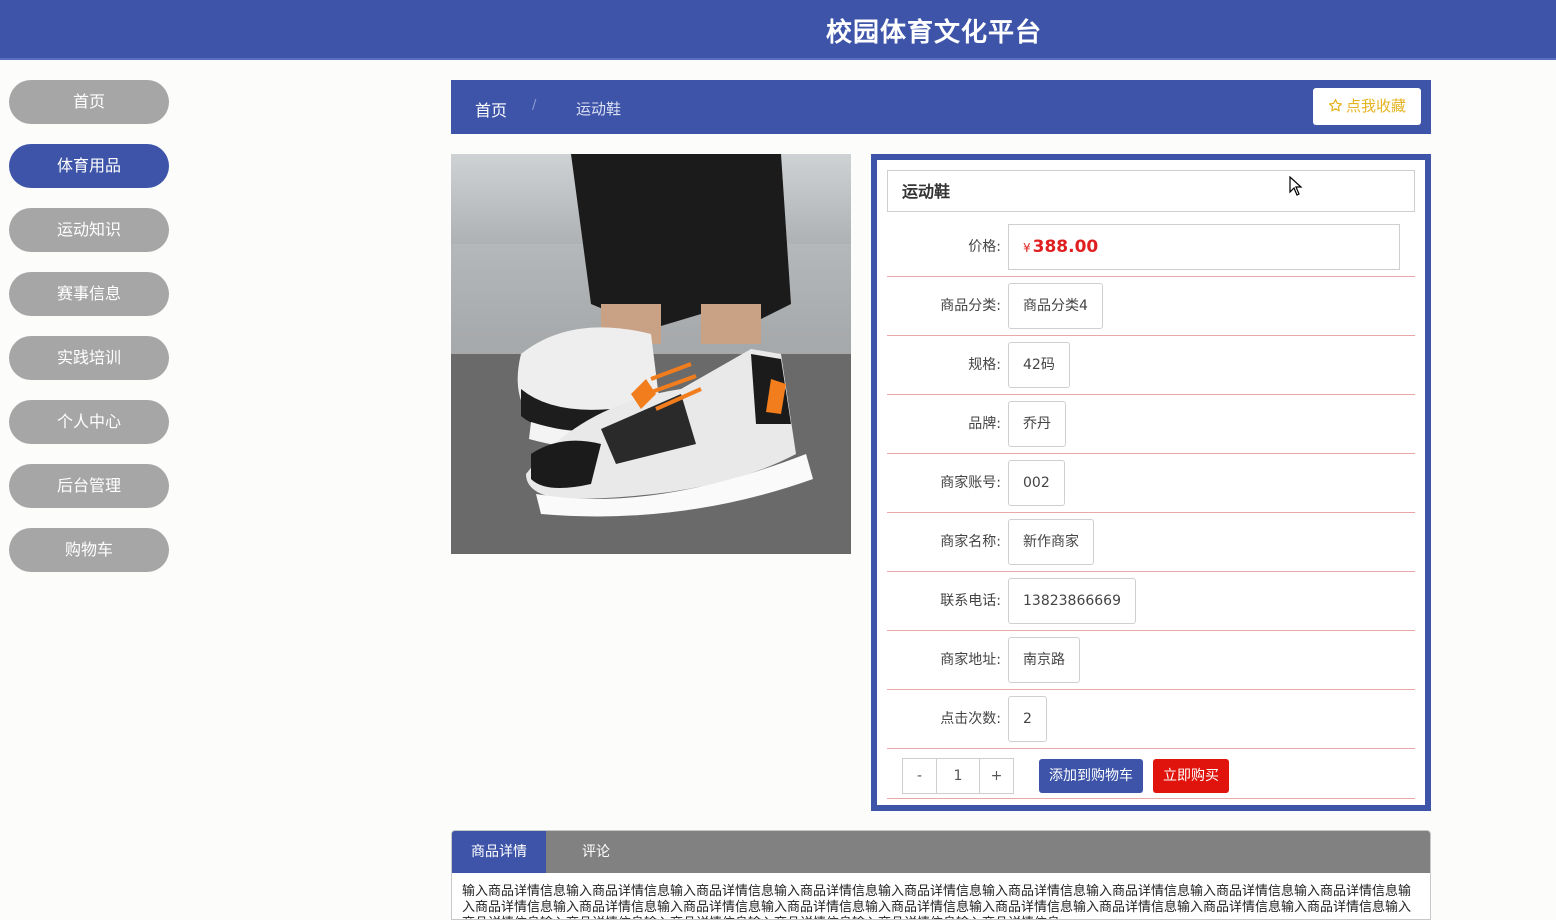 This screenshot has width=1556, height=920. Describe the element at coordinates (1335, 106) in the screenshot. I see `star-outline-icon` at that location.